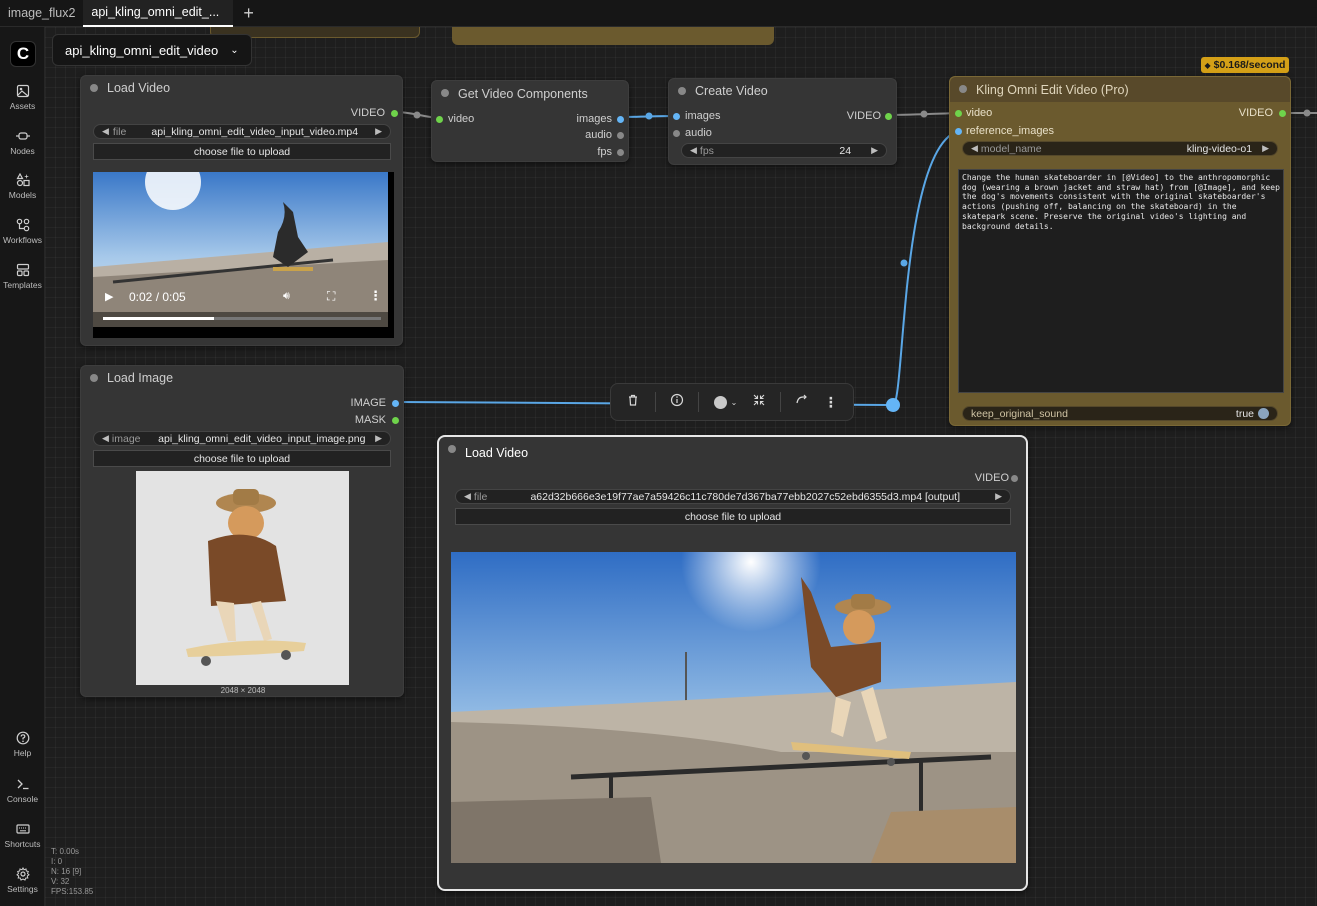  I want to click on output-label: VIDEO, so click(367, 113).